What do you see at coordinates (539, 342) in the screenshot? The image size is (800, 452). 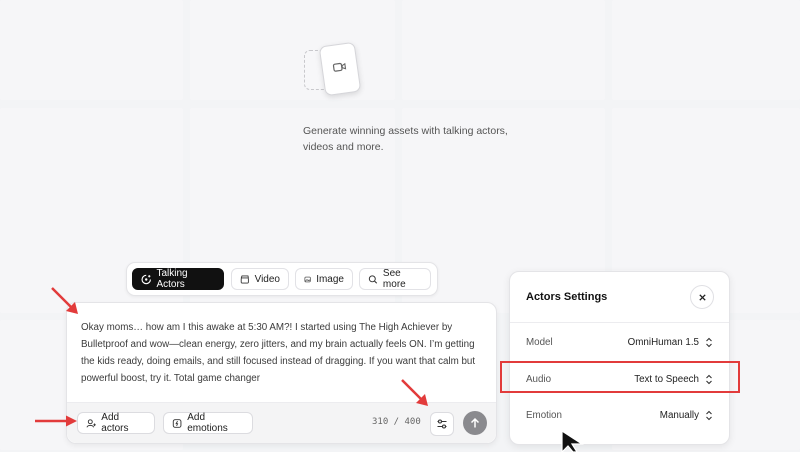 I see `setting-label: Model` at bounding box center [539, 342].